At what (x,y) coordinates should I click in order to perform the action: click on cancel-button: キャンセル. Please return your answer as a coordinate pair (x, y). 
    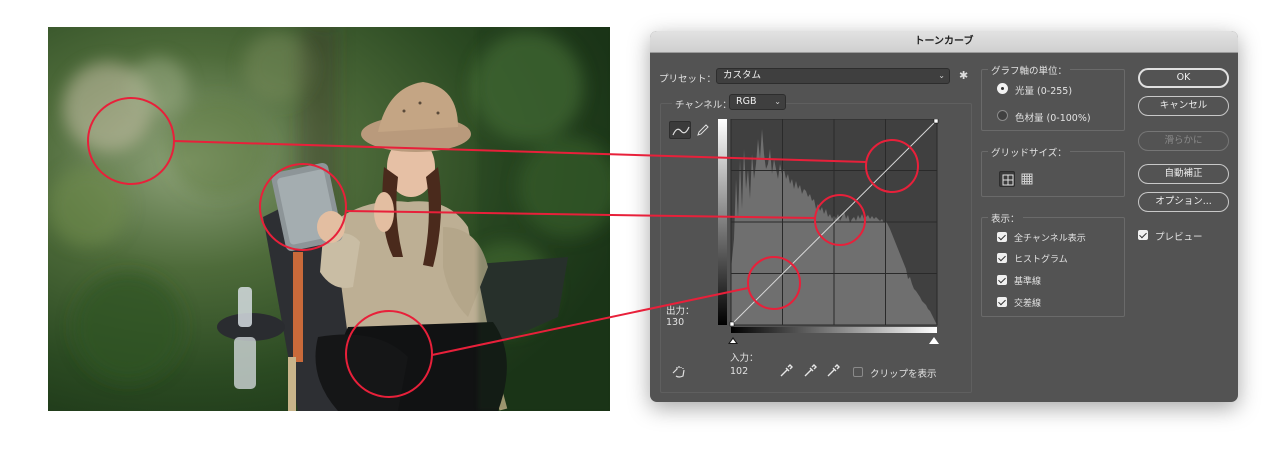
    Looking at the image, I should click on (1183, 106).